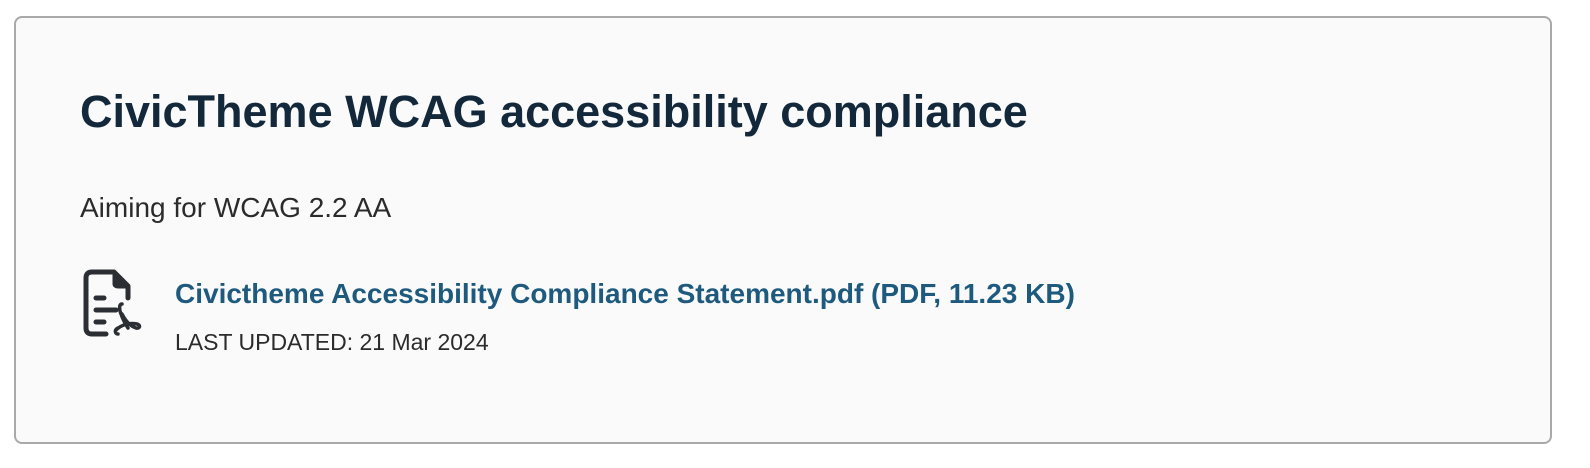 Image resolution: width=1590 pixels, height=468 pixels. What do you see at coordinates (554, 111) in the screenshot?
I see `card-title: CivicTheme WCAG accessibility compliance` at bounding box center [554, 111].